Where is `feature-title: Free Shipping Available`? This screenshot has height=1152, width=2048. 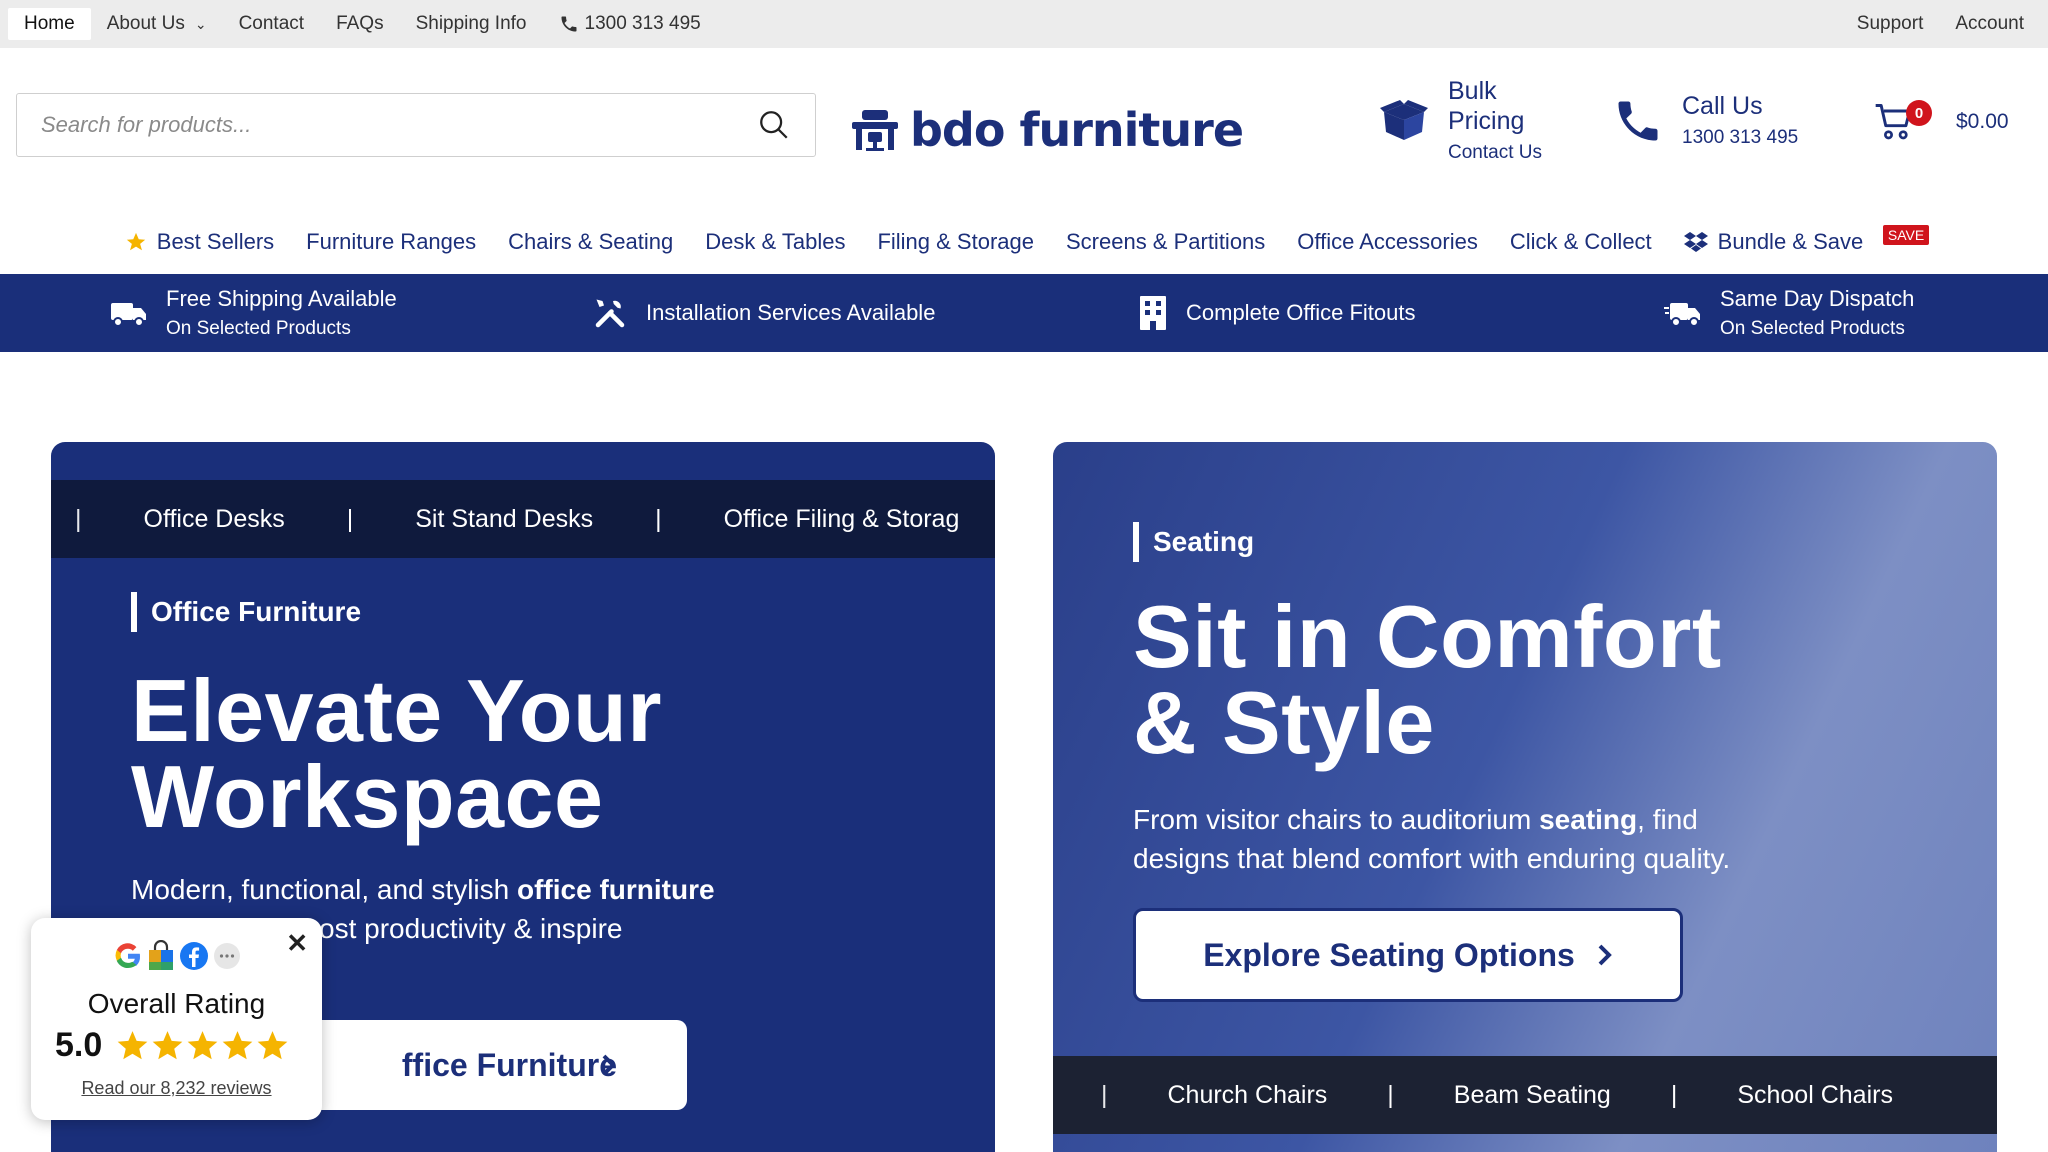
feature-title: Free Shipping Available is located at coordinates (281, 298).